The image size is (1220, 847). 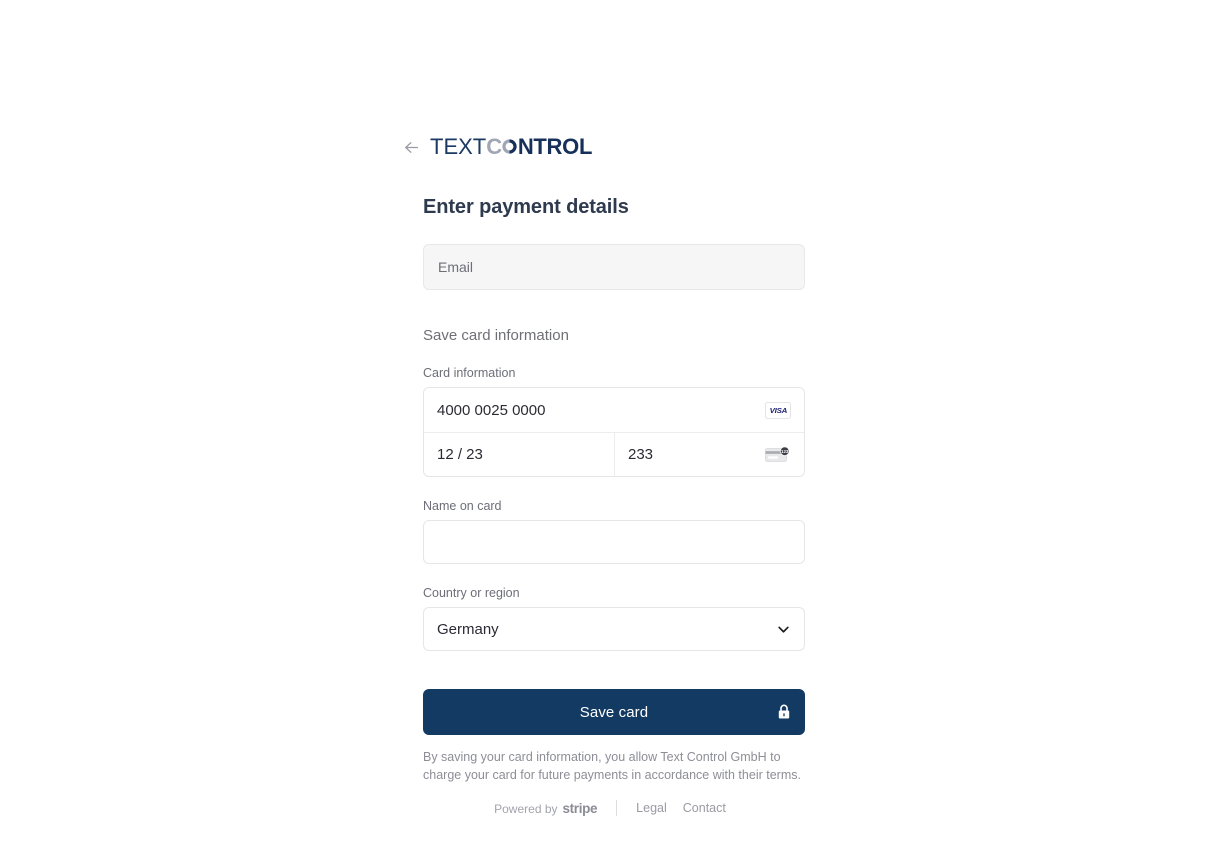 I want to click on card-expiry-value: 12 / 23, so click(x=460, y=454).